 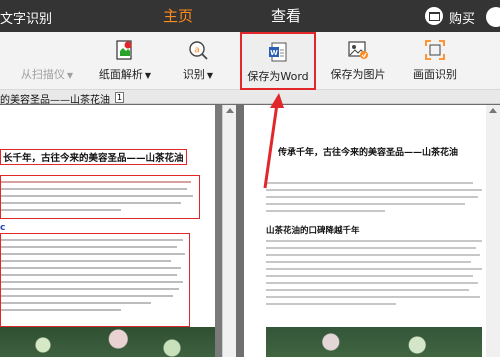 I want to click on document-tab: 的美容圣品——山茶花油, so click(x=55, y=98).